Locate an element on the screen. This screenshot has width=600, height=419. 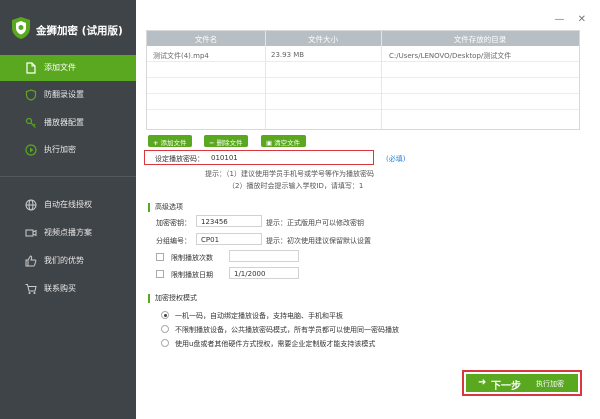
sidebar-item-anti-record: 防翻录设置 is located at coordinates (68, 95).